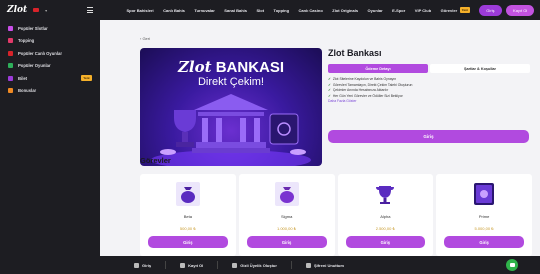  I want to click on user-secret-icon, so click(235, 265).